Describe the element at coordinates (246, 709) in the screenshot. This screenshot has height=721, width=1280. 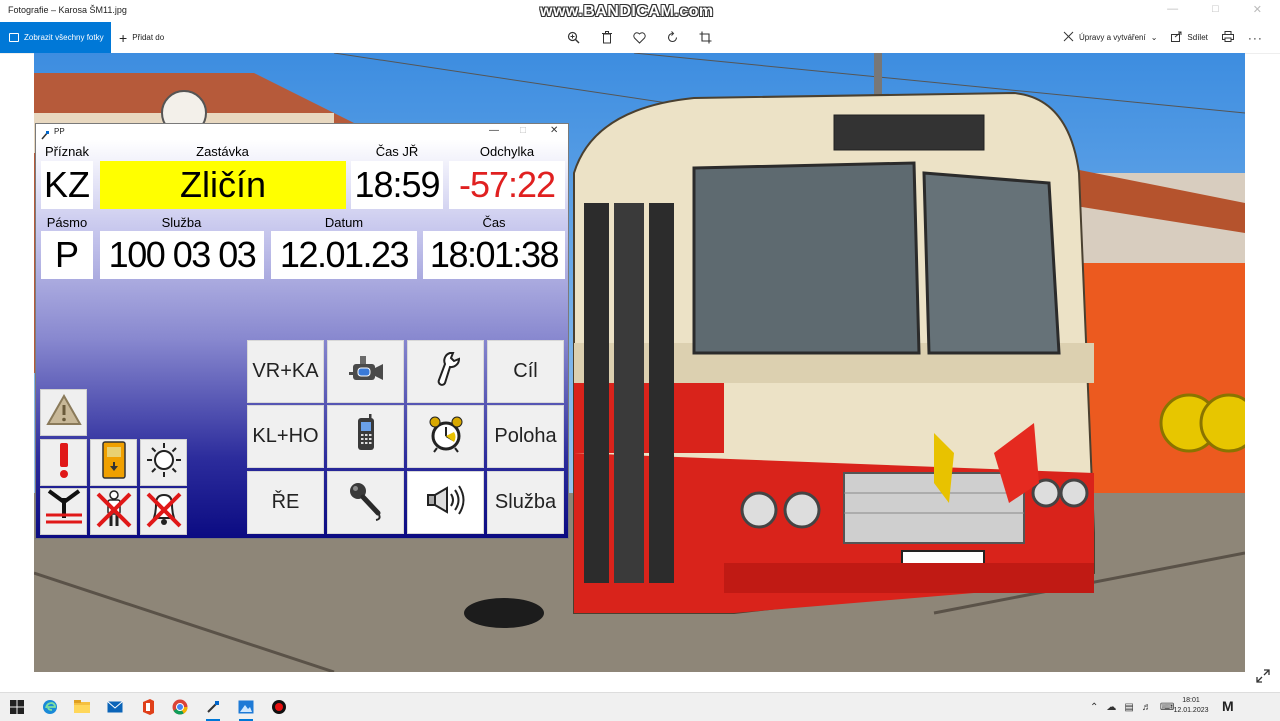
I see `photos-app-icon` at that location.